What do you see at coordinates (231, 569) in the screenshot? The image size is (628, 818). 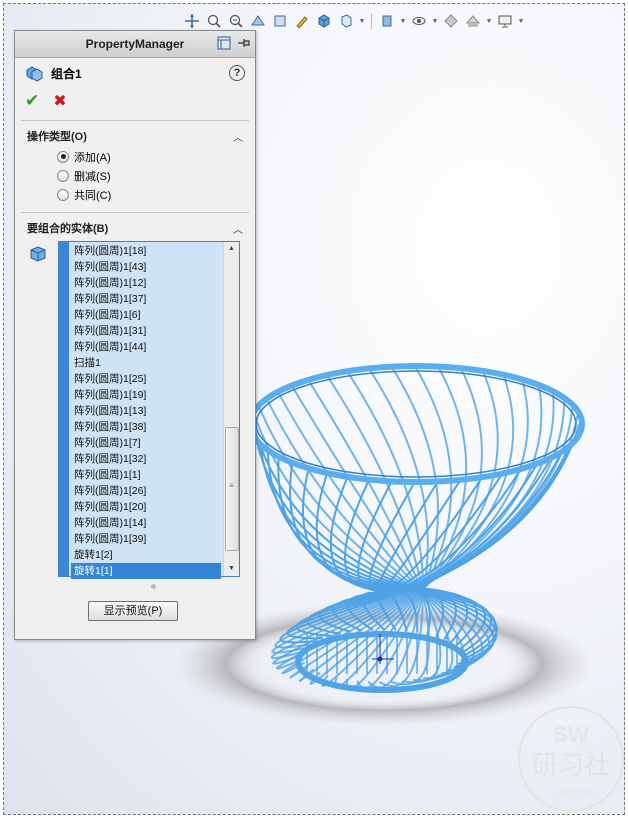 I see `scroll-down-icon: ▼` at bounding box center [231, 569].